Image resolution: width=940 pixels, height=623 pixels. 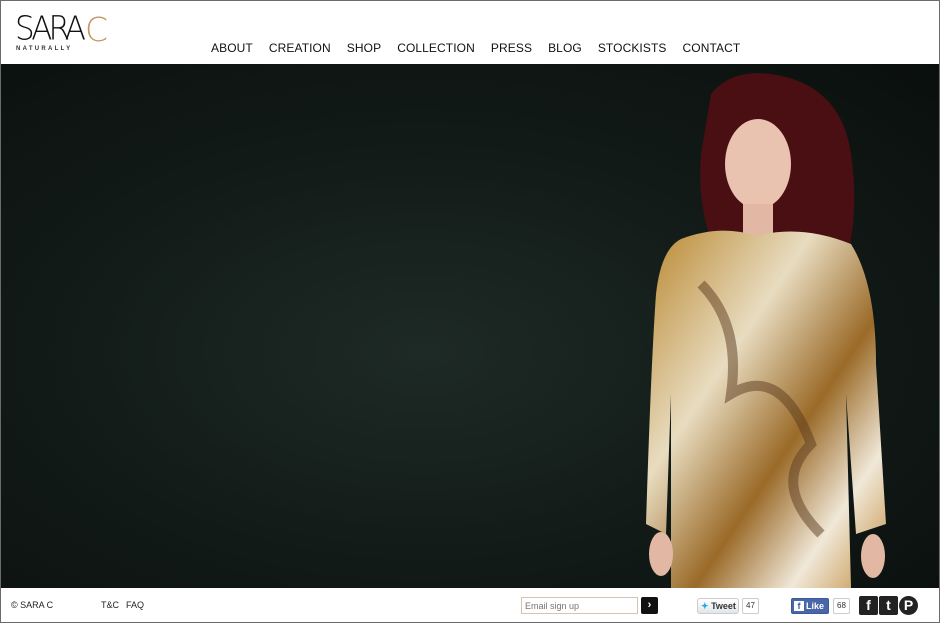 I want to click on nav-creation: CREATION, so click(x=300, y=48).